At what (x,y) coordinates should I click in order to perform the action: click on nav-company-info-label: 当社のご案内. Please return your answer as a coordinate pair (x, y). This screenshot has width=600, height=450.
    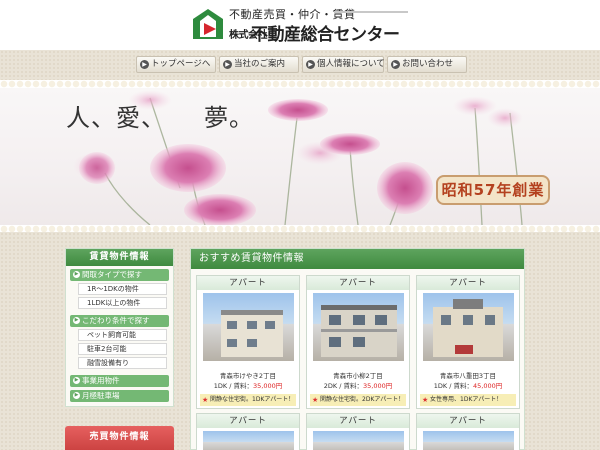
    Looking at the image, I should click on (260, 64).